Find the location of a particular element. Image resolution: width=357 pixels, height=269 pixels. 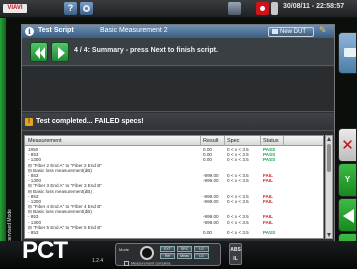

column-header-result: Result is located at coordinates (211, 141).